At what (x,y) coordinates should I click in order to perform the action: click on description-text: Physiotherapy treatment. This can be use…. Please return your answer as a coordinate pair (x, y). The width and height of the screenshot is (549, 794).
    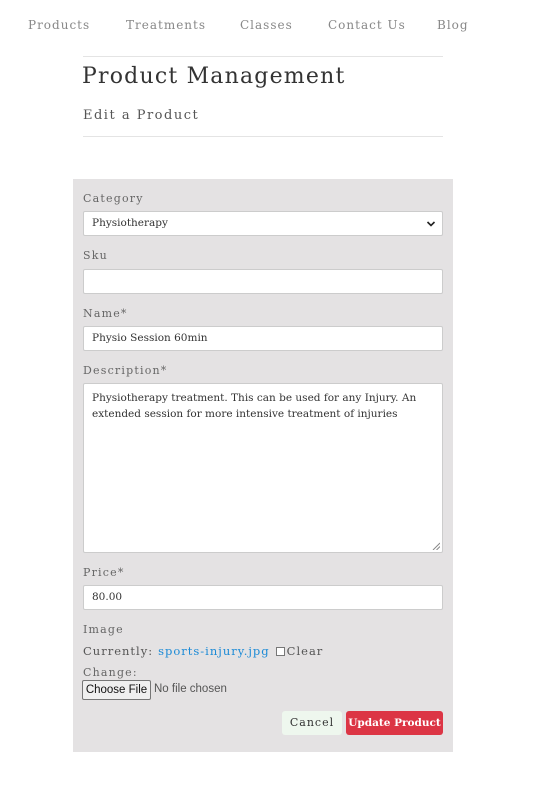
    Looking at the image, I should click on (254, 406).